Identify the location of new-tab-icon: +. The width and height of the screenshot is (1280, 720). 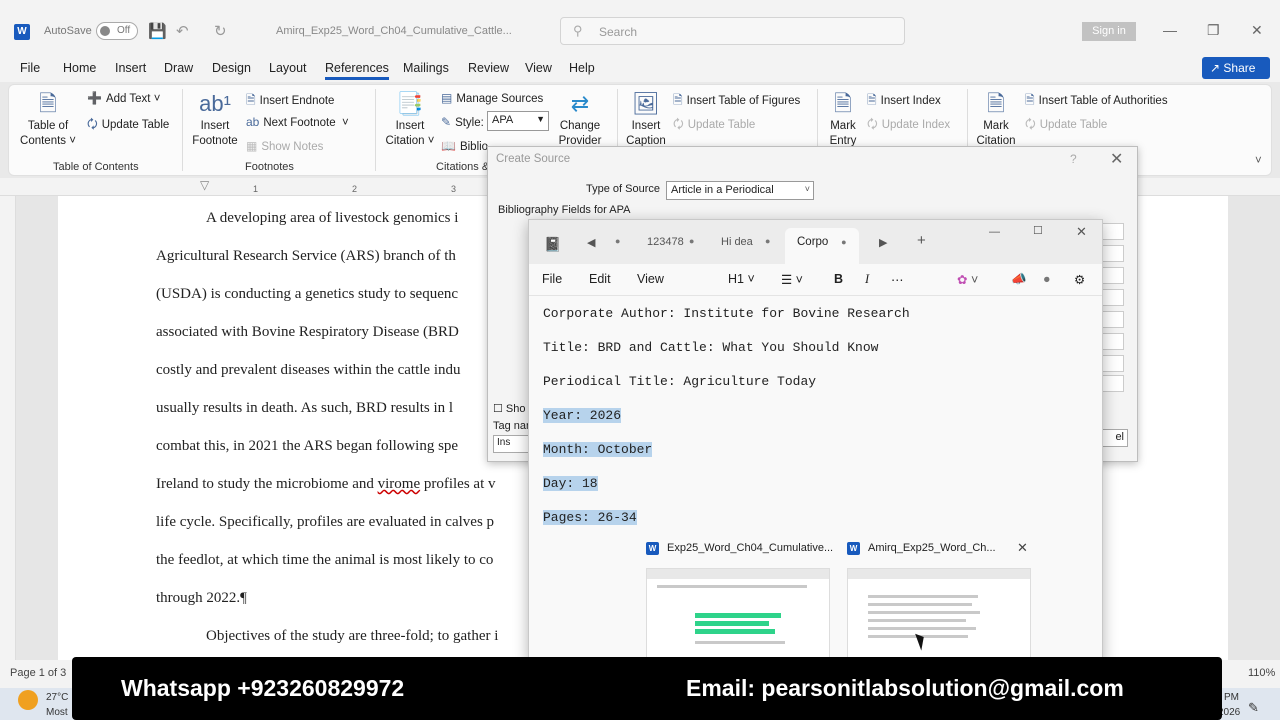
(921, 240).